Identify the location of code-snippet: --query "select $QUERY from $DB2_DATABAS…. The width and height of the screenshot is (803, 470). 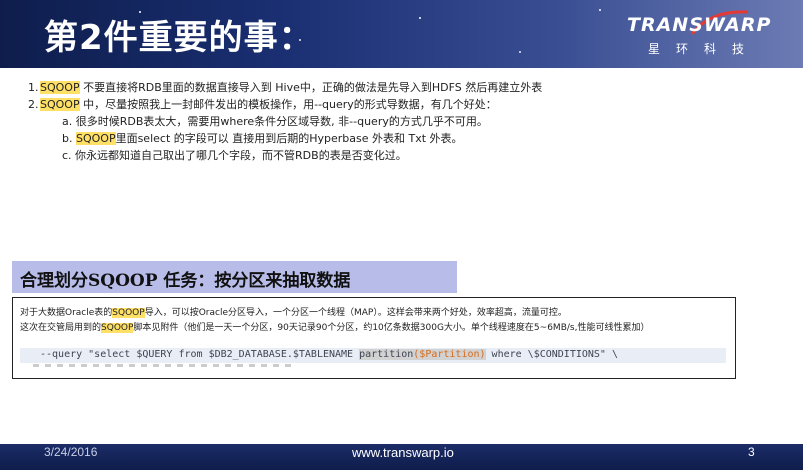
(373, 355).